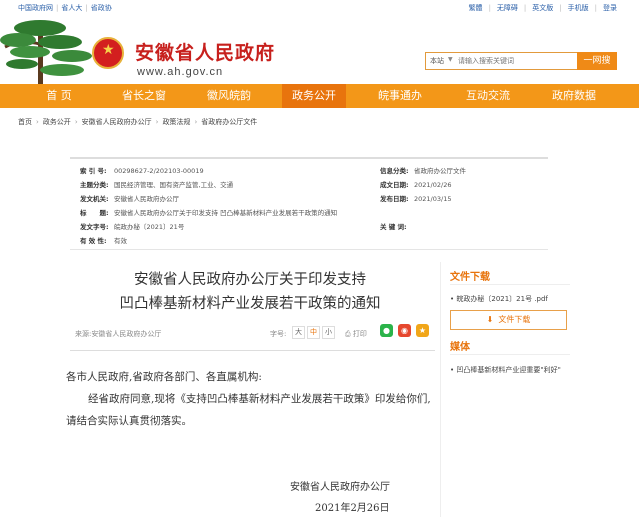 The height and width of the screenshot is (517, 639). What do you see at coordinates (117, 122) in the screenshot?
I see `breadcrumb-item: 安徽省人民政府办公厅` at bounding box center [117, 122].